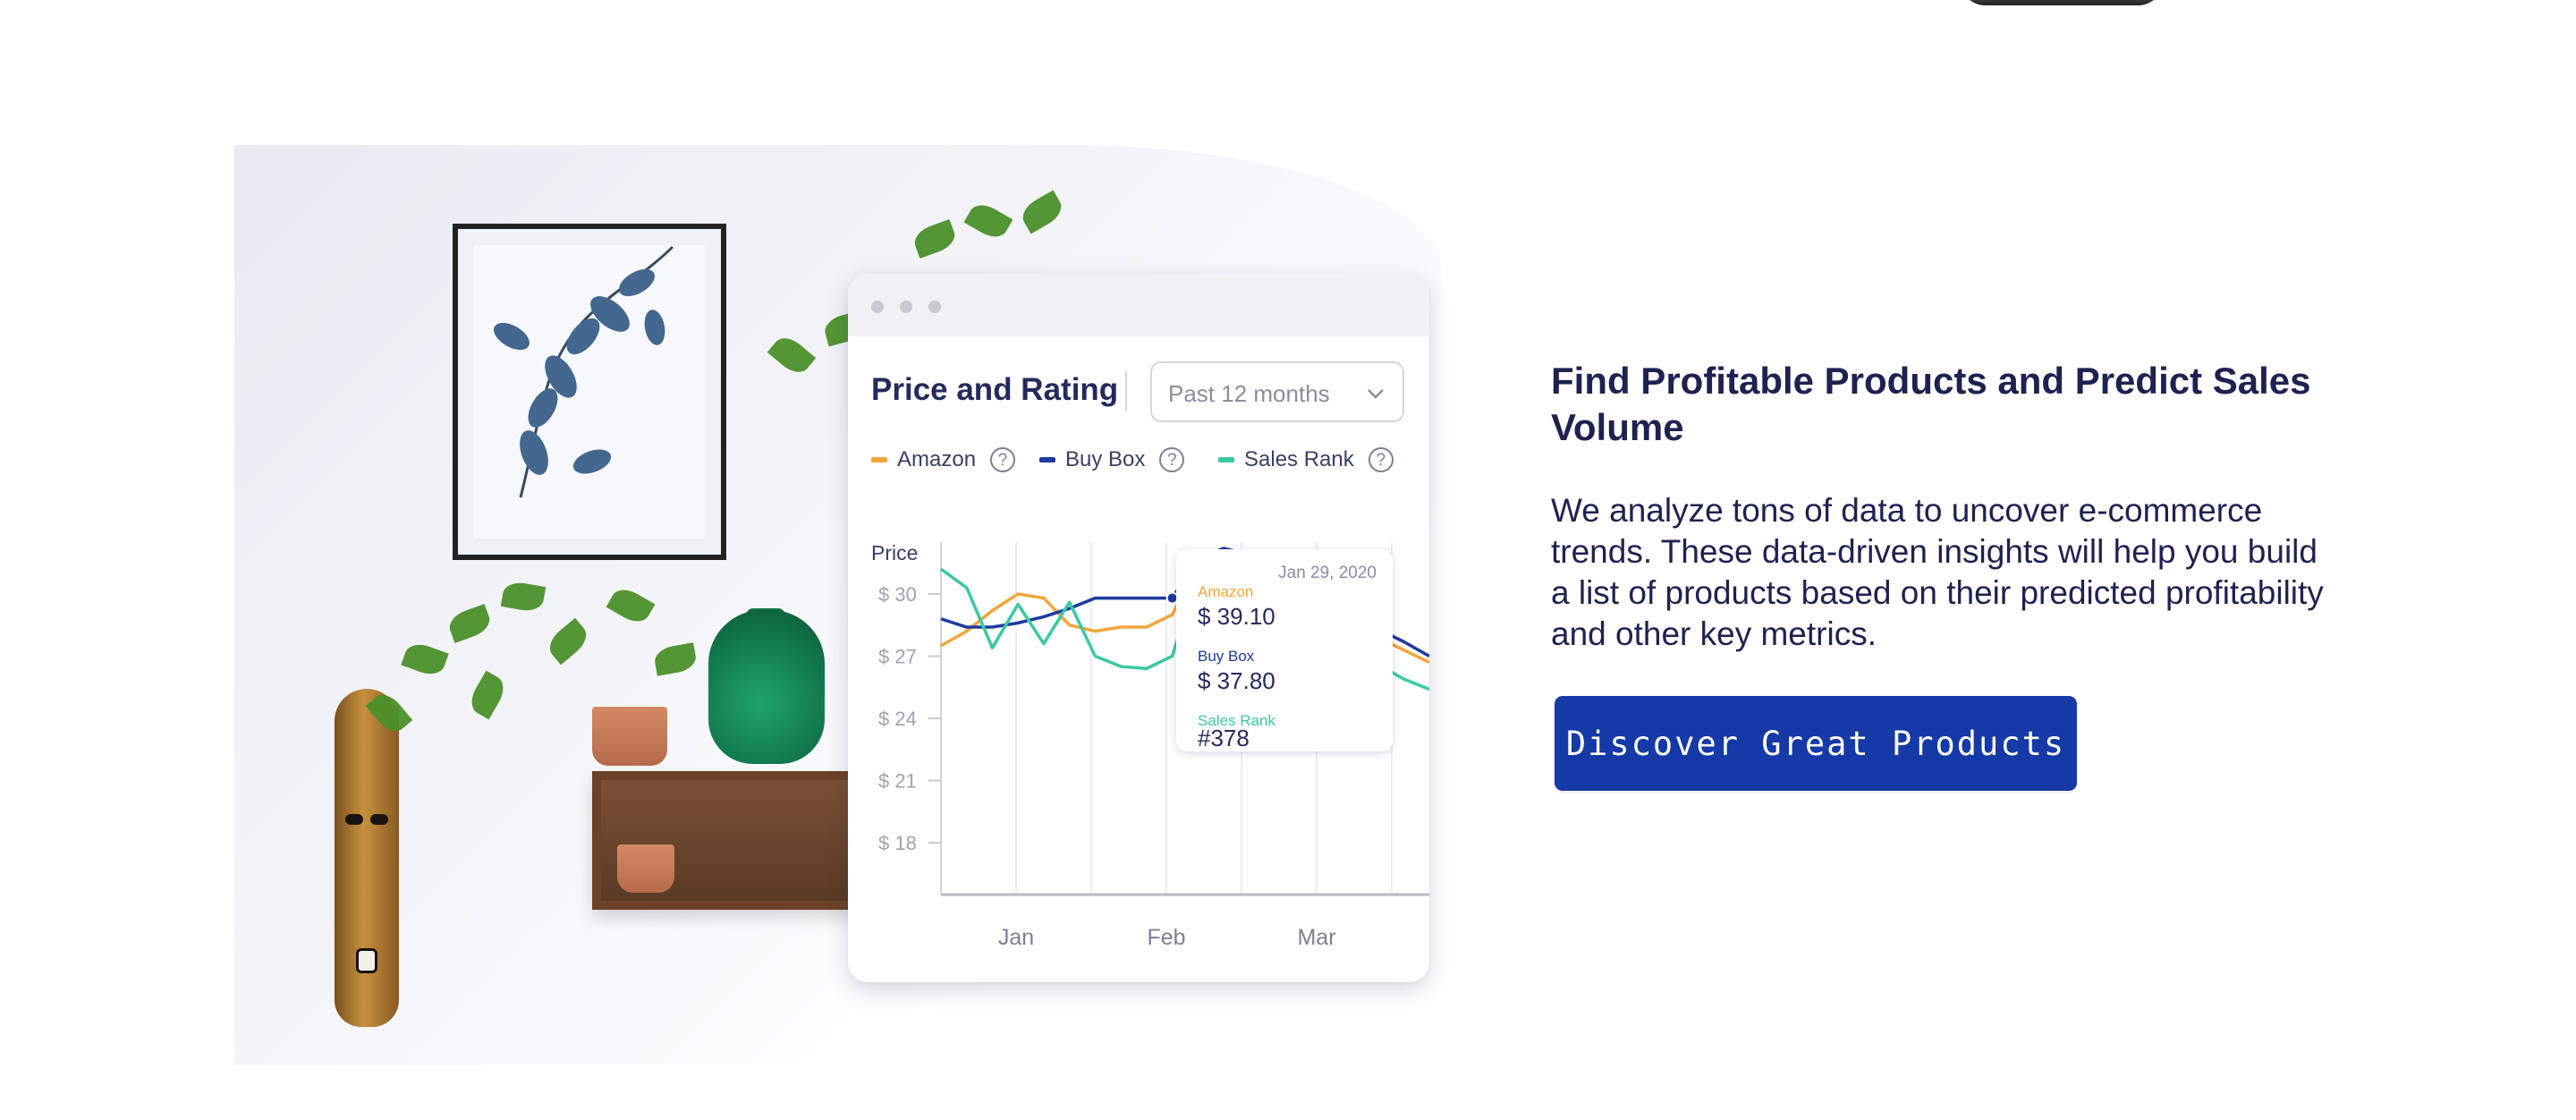 Image resolution: width=2576 pixels, height=1120 pixels. Describe the element at coordinates (1226, 656) in the screenshot. I see `tooltip-label-buy-box: Buy Box` at that location.